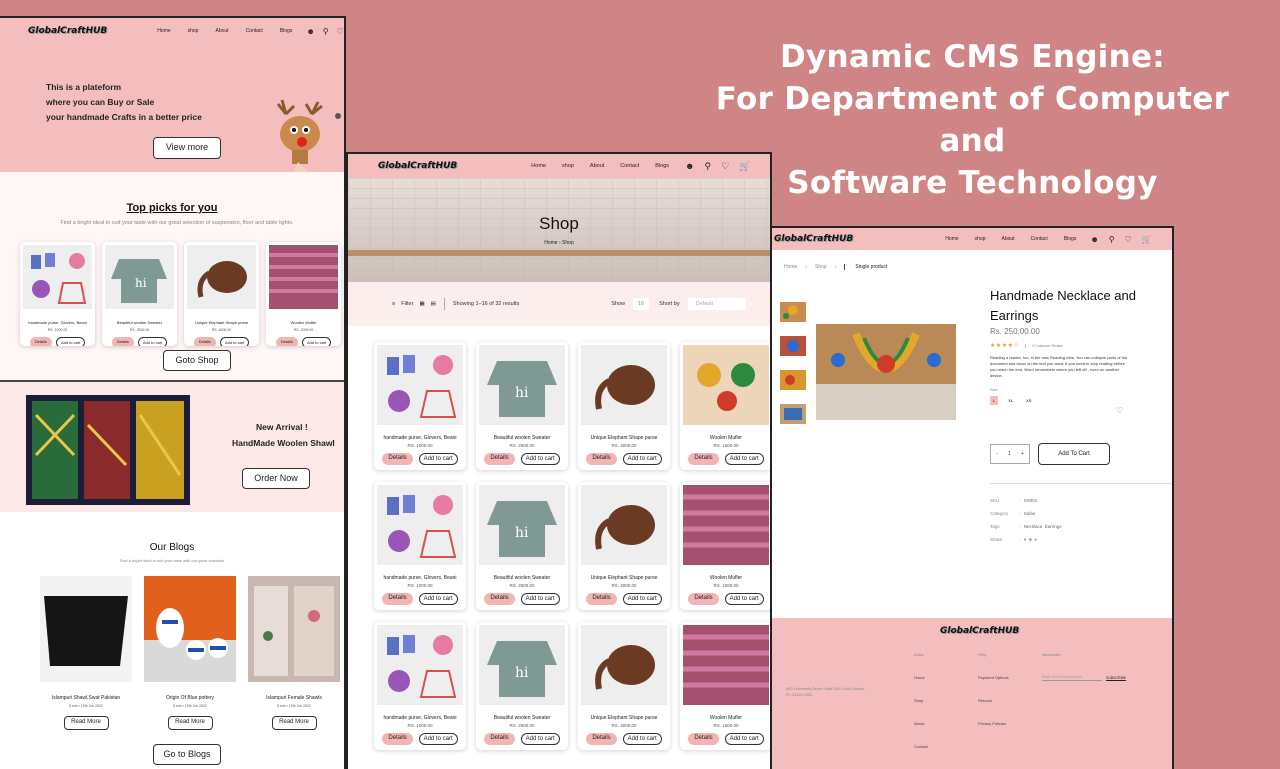 The width and height of the screenshot is (1280, 769). I want to click on review-count: 5 Customer Review, so click(1044, 345).